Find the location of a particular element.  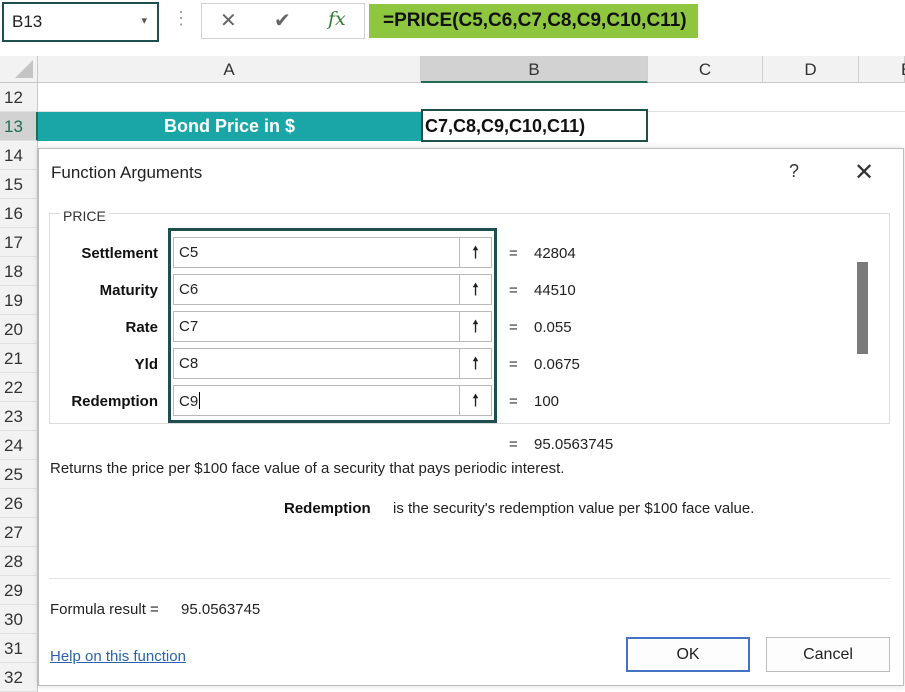

row-header-12: 12 is located at coordinates (19, 97).